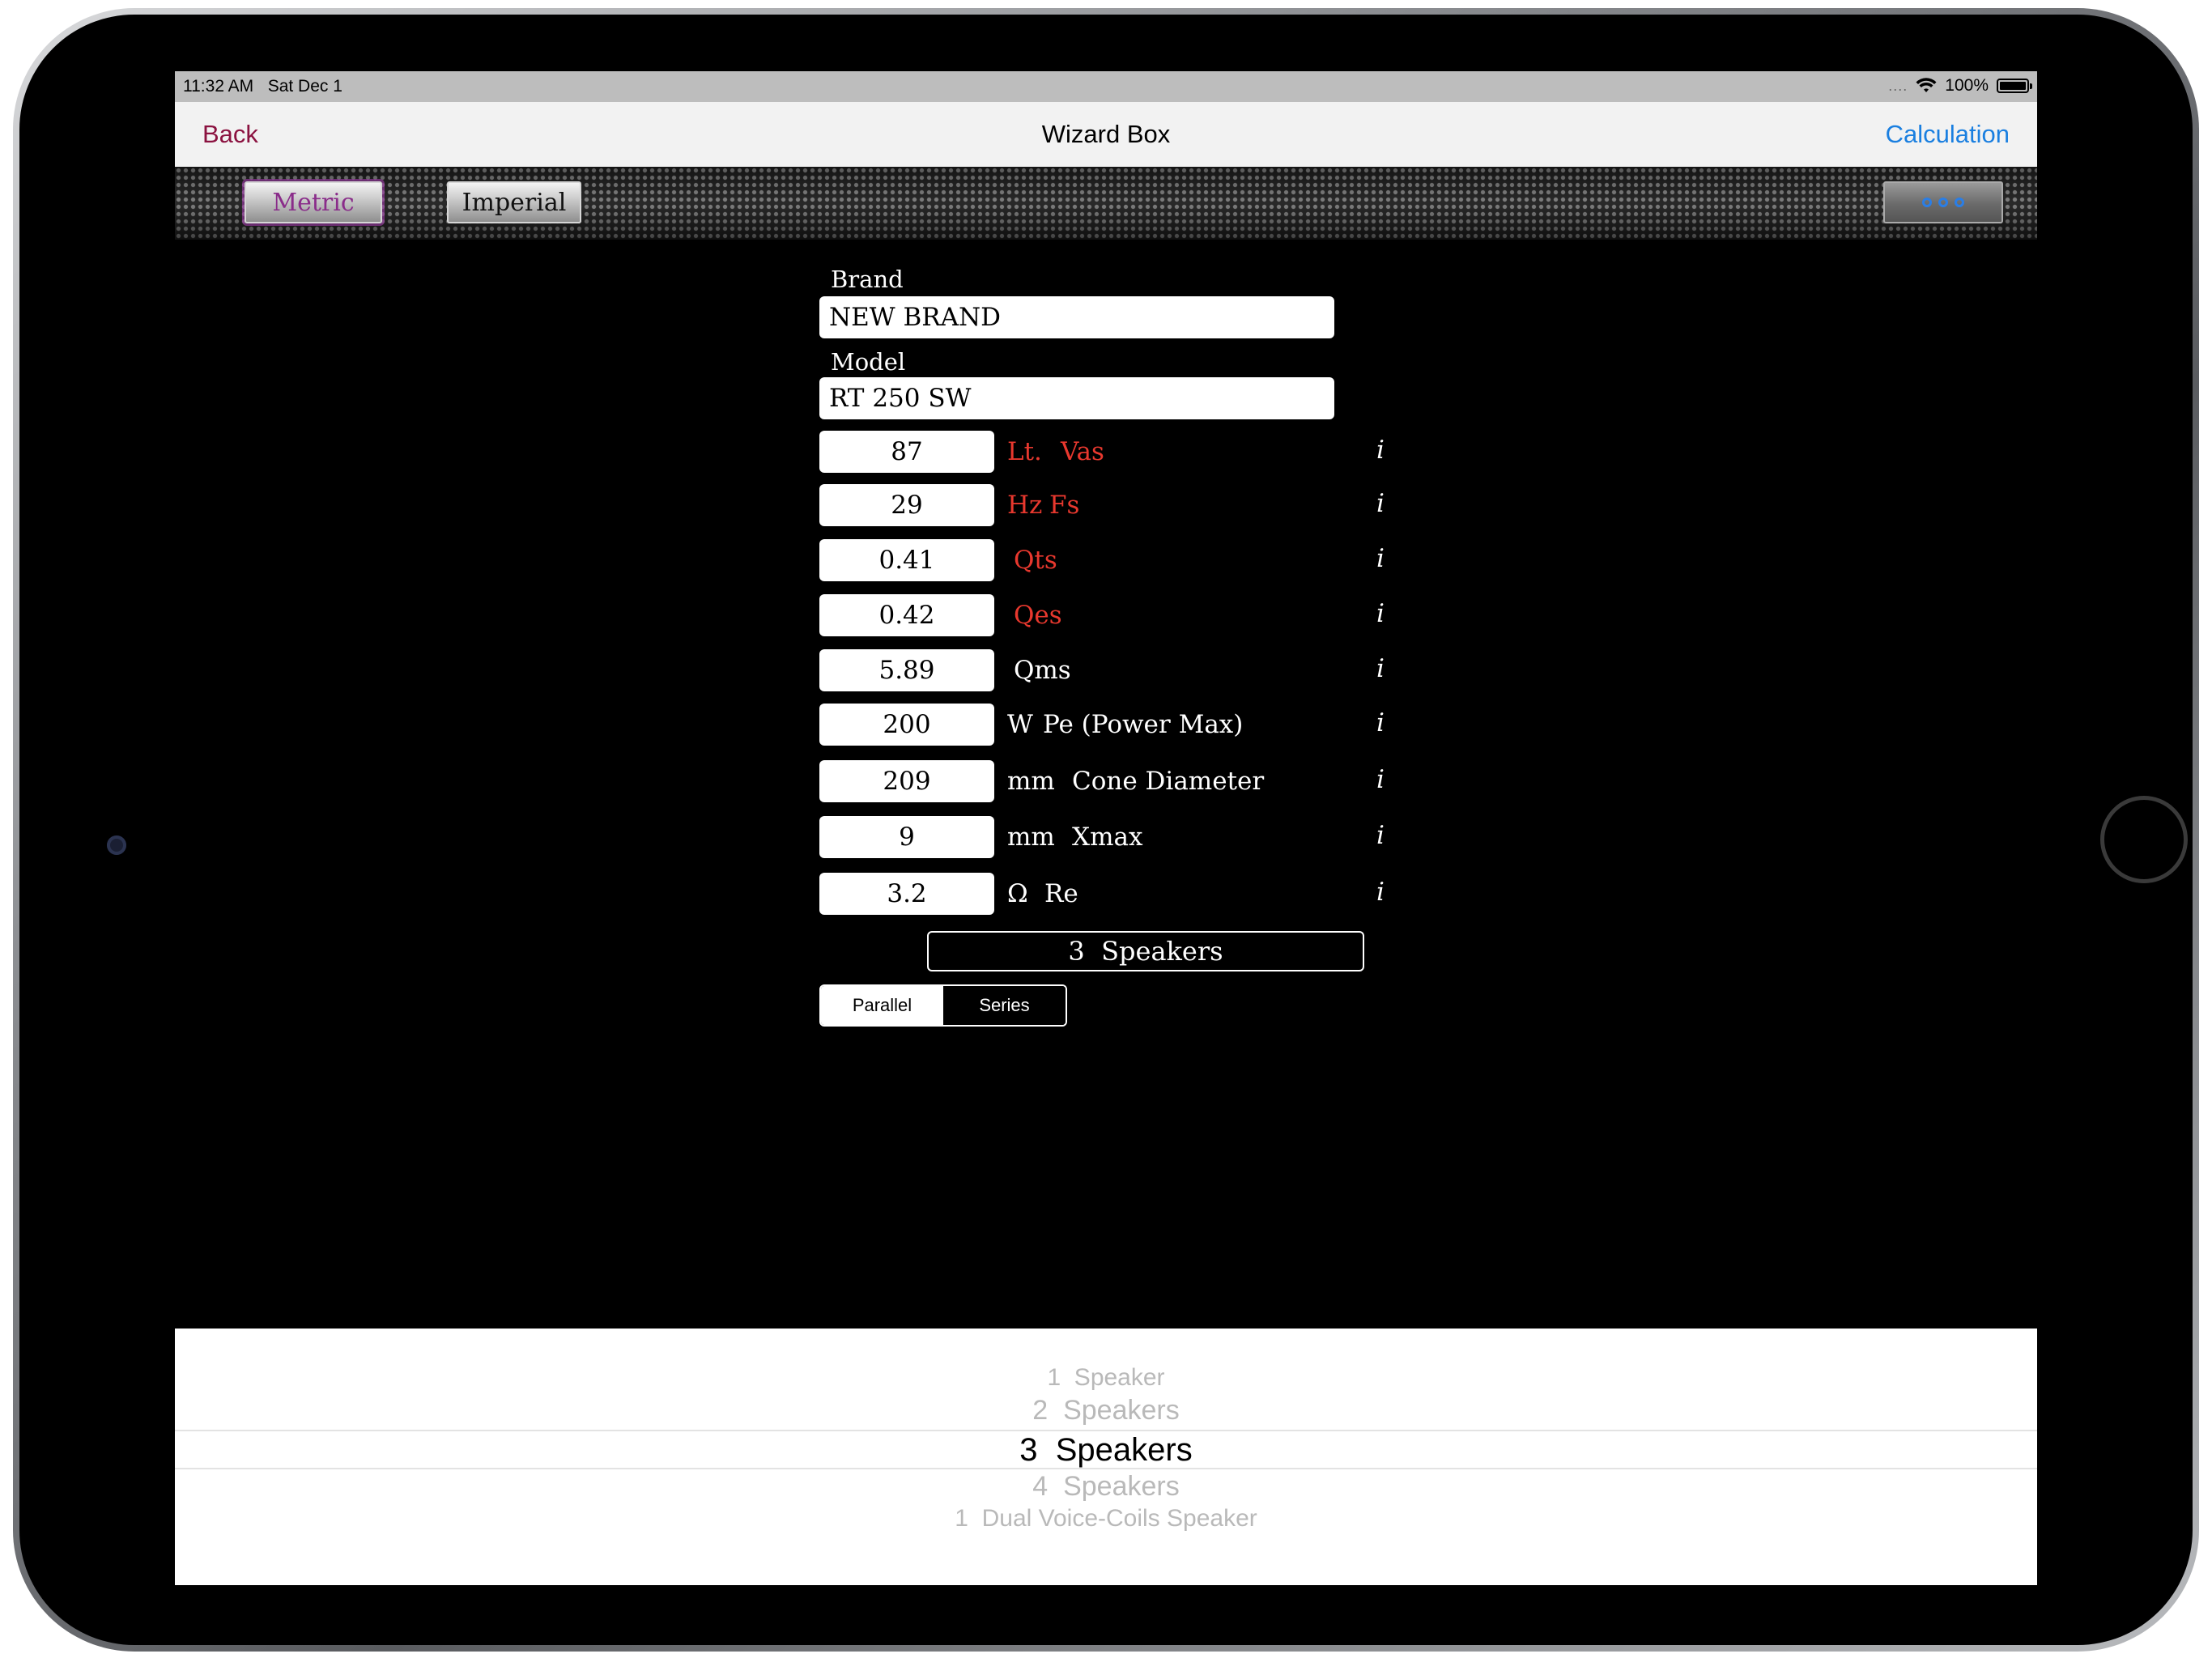 The height and width of the screenshot is (1658, 2212). I want to click on calculation-button: Calculation, so click(1948, 134).